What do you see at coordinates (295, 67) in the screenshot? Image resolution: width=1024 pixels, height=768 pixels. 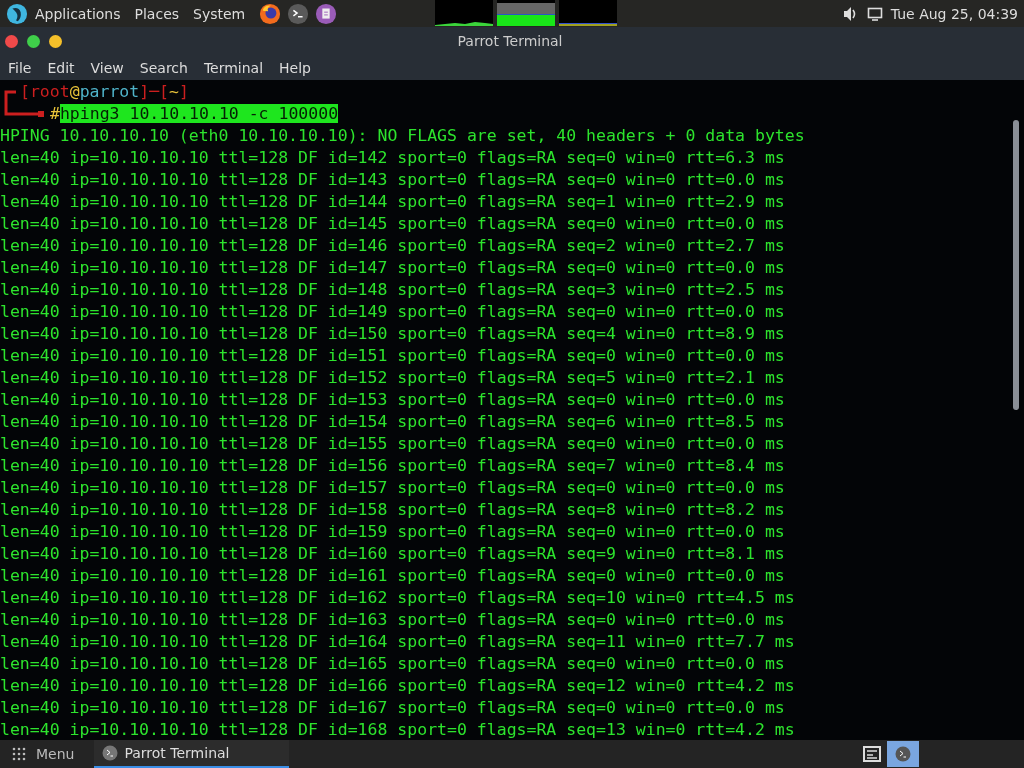 I see `menu-item: Help` at bounding box center [295, 67].